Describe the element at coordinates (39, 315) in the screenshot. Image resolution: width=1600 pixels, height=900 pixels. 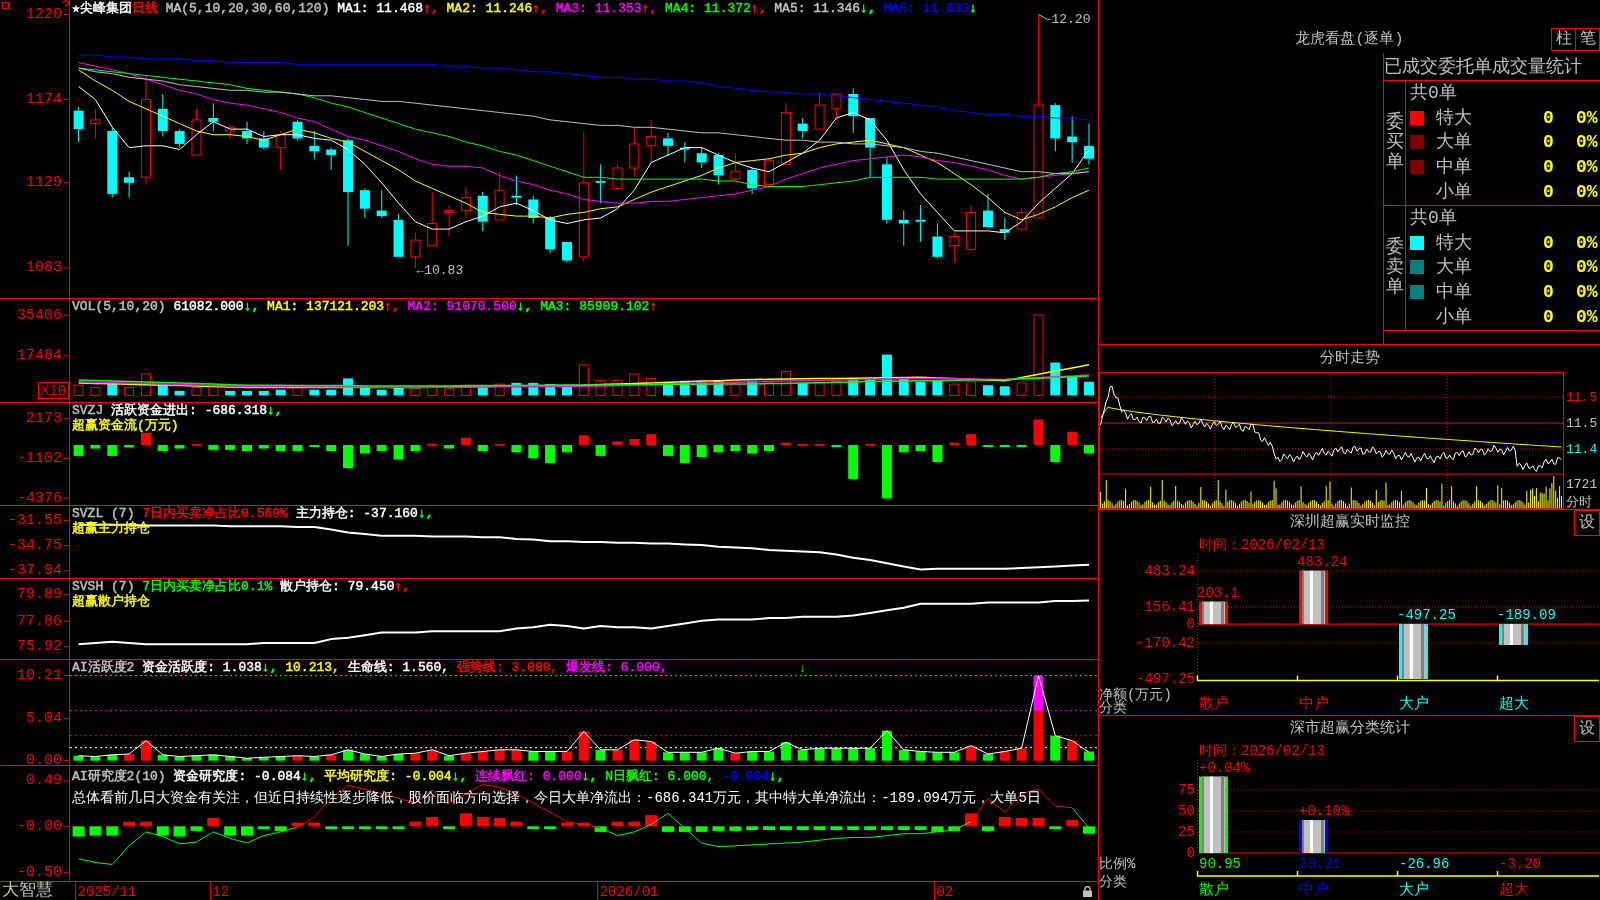
I see `axis-label: 35406` at that location.